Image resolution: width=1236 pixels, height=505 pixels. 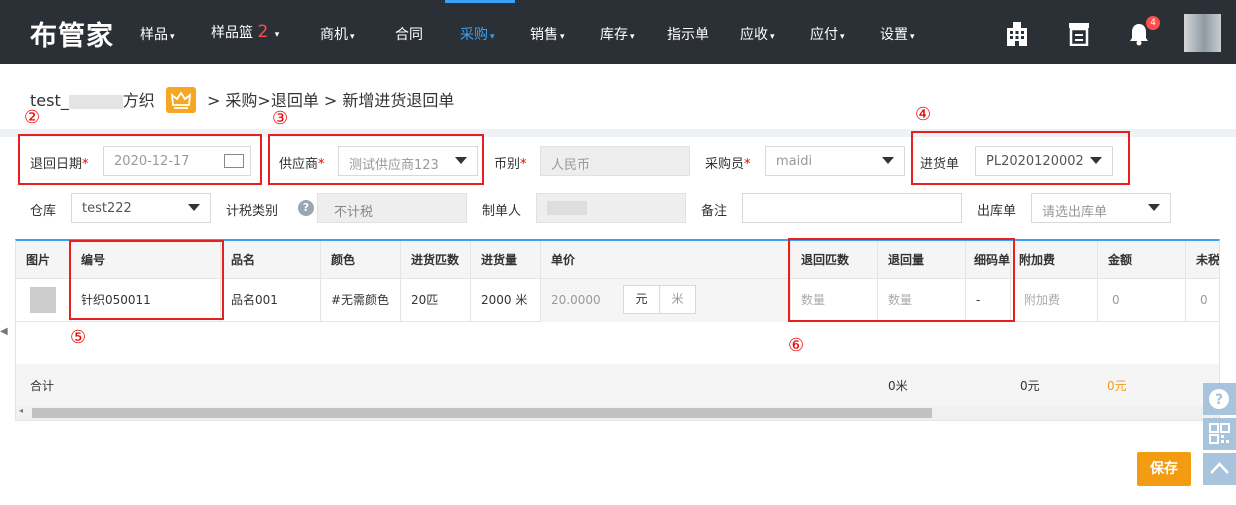 What do you see at coordinates (1017, 36) in the screenshot?
I see `building-icon` at bounding box center [1017, 36].